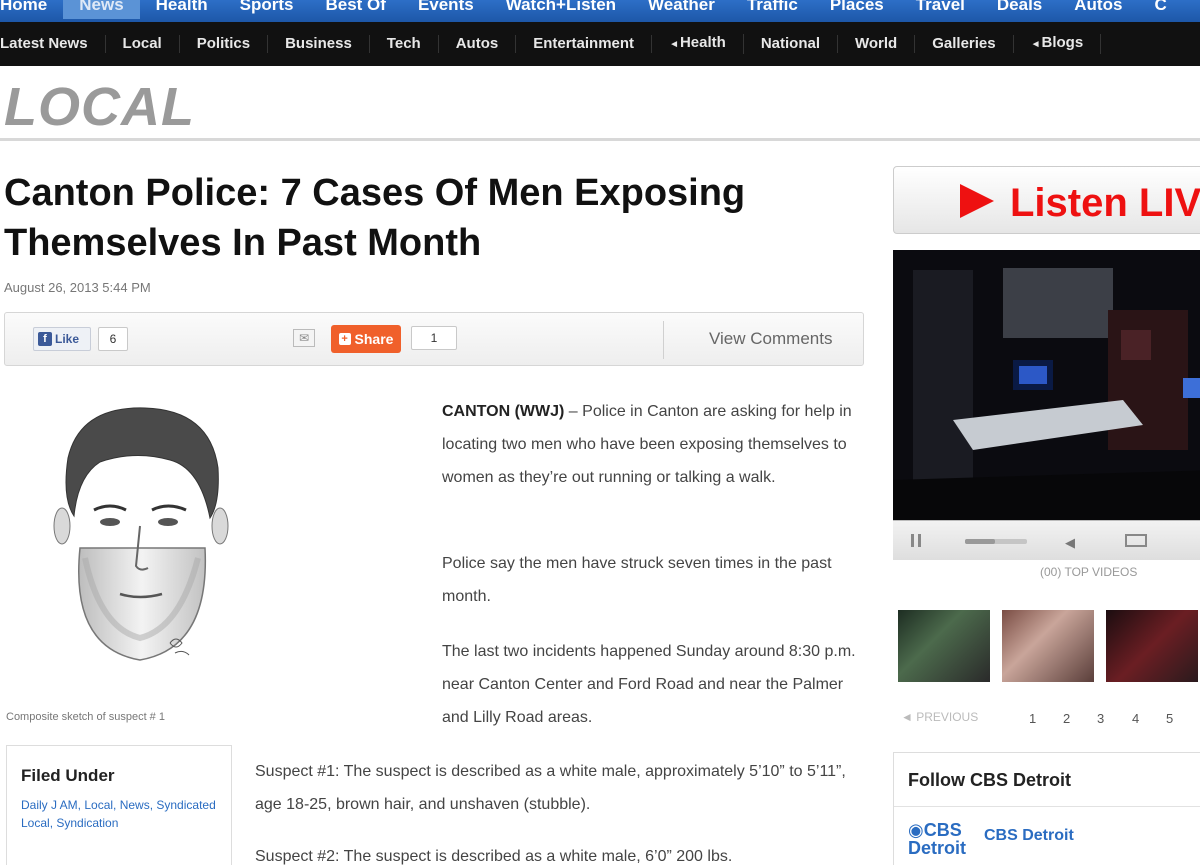 The image size is (1200, 865). Describe the element at coordinates (1019, 9) in the screenshot. I see `nav-deals: Deals` at that location.